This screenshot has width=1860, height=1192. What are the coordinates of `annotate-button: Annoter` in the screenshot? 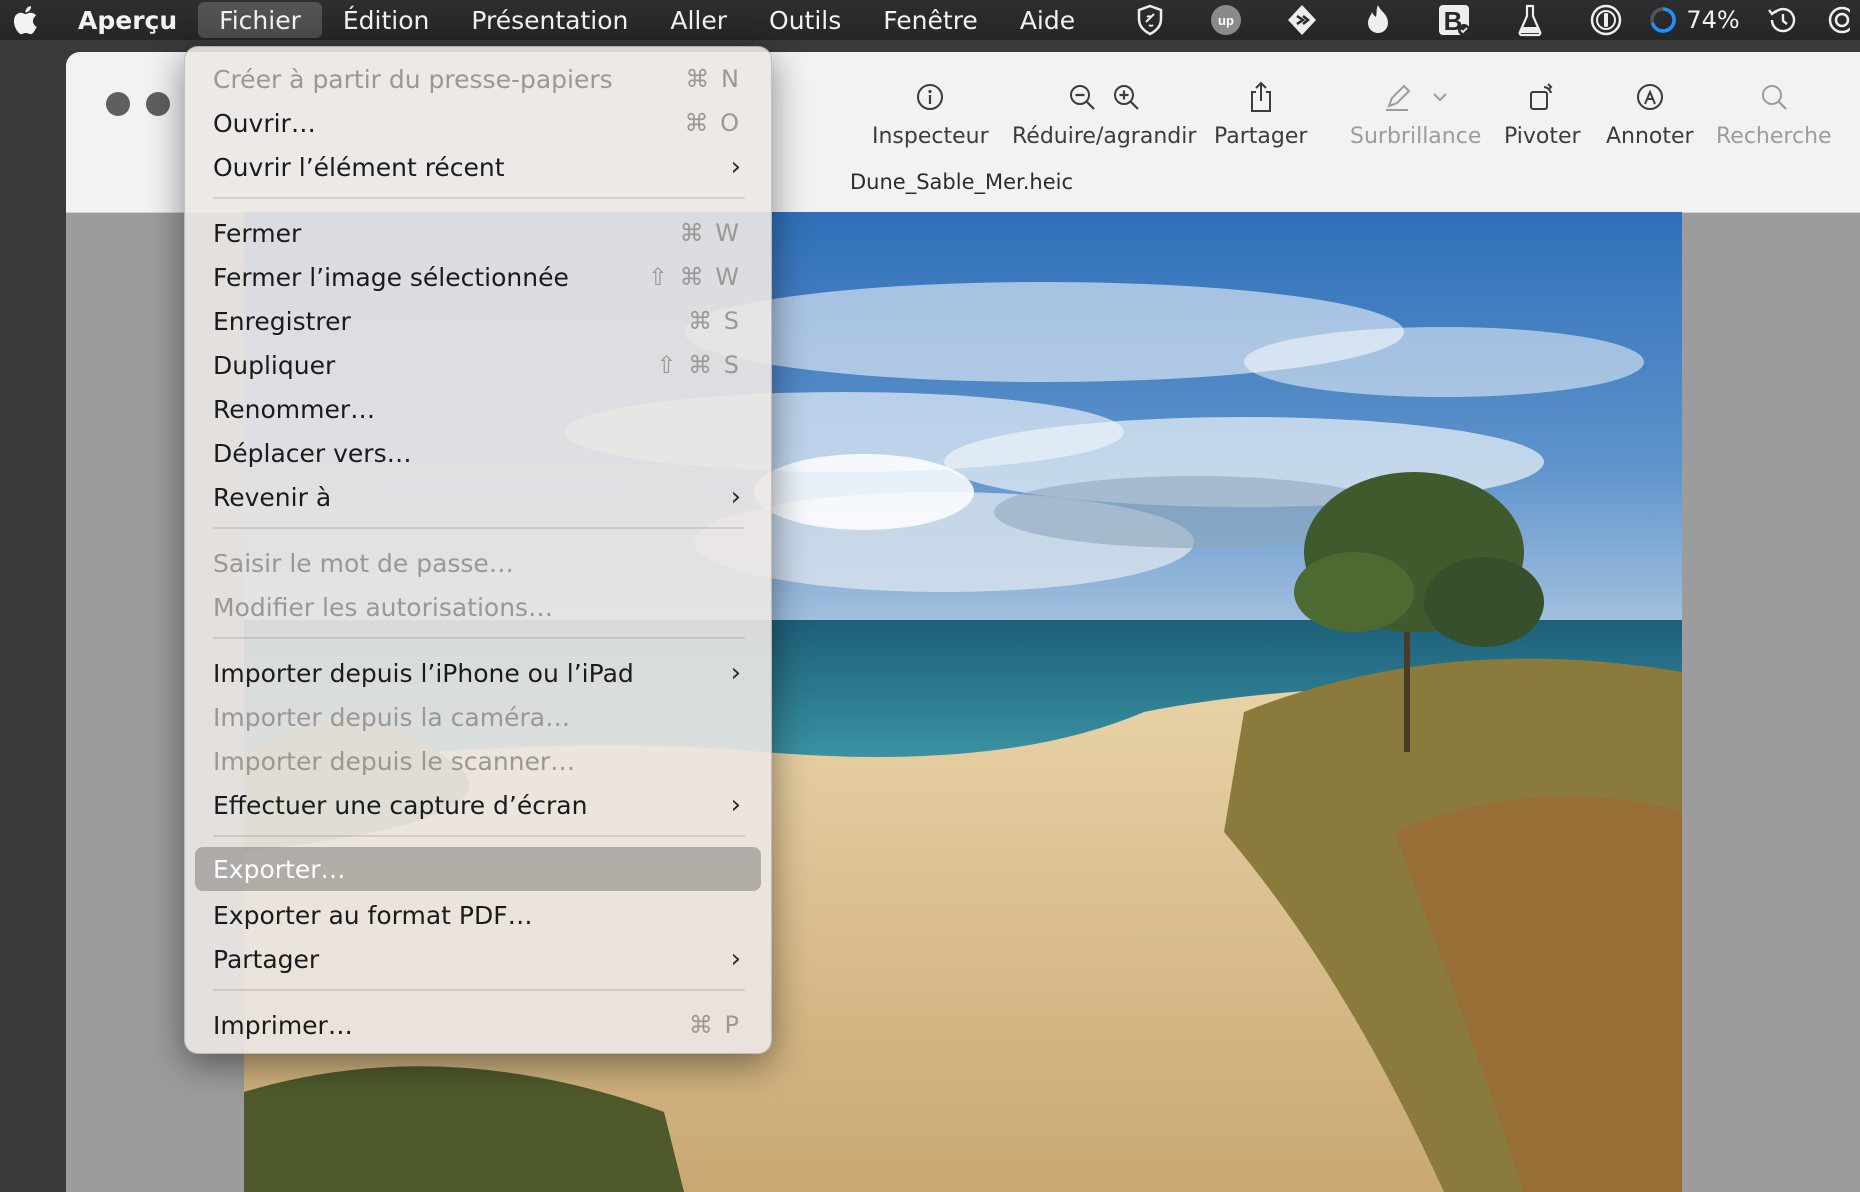 It's located at (1650, 109).